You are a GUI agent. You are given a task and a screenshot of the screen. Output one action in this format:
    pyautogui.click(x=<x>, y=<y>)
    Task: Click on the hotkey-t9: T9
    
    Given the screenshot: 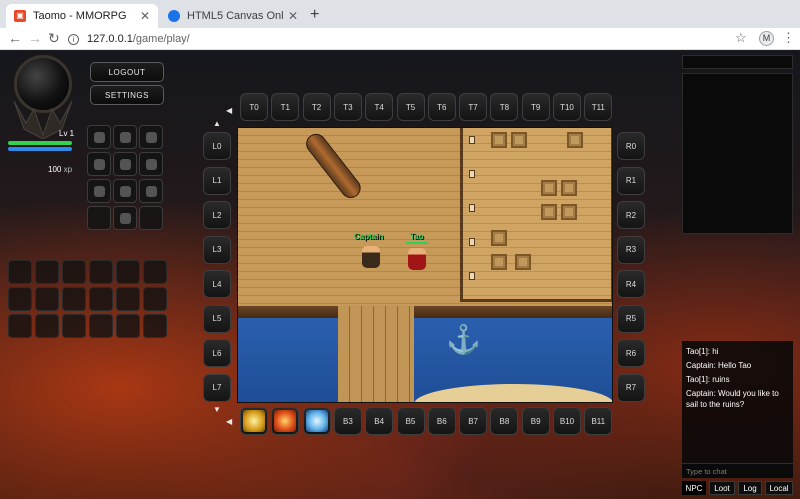 What is the action you would take?
    pyautogui.click(x=535, y=107)
    